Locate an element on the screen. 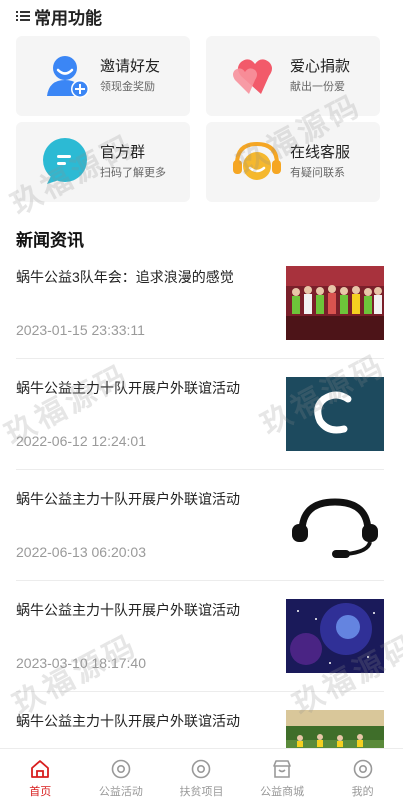 The height and width of the screenshot is (798, 403). tab-label: 公益商城 is located at coordinates (282, 792).